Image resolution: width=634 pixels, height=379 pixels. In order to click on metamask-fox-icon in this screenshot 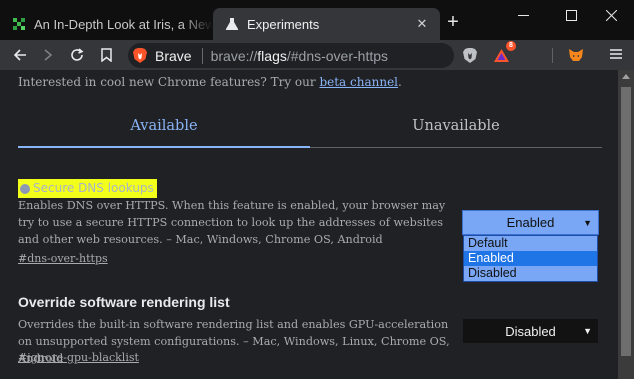, I will do `click(576, 54)`.